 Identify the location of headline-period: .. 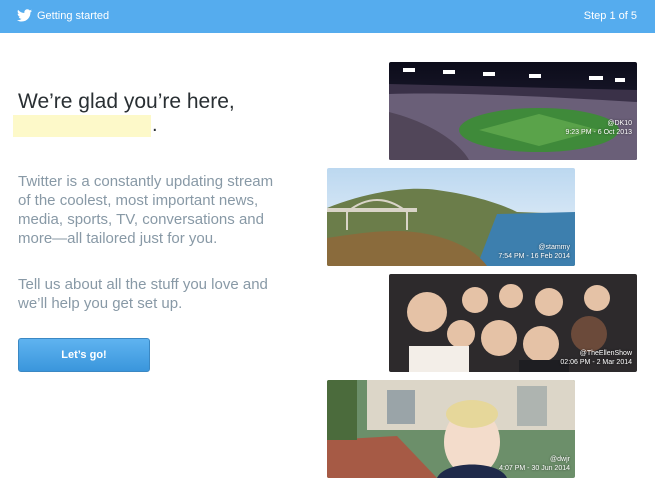
(155, 125).